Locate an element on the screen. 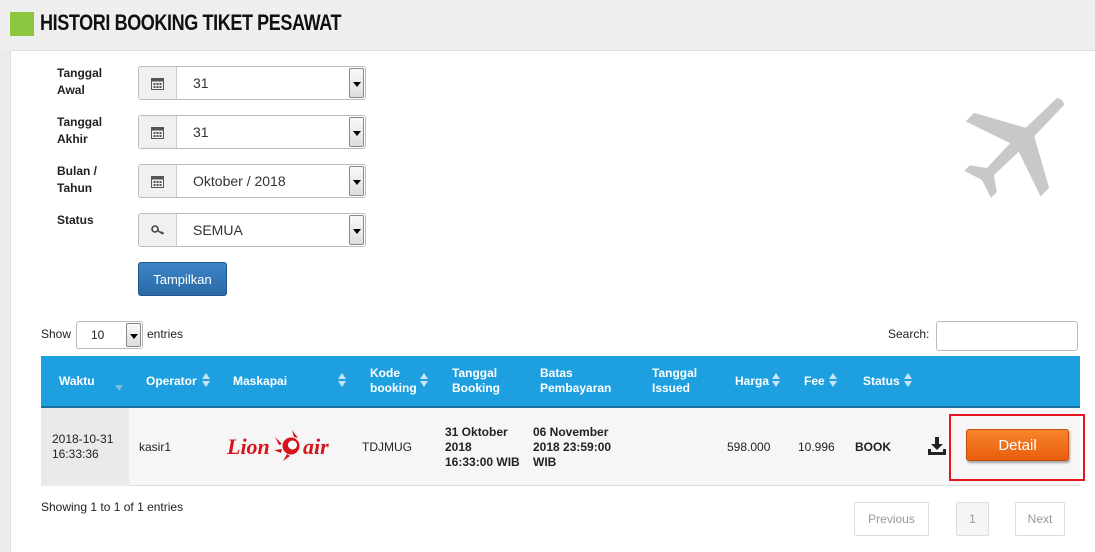 This screenshot has width=1095, height=552. tampilkan-button: Tampilkan is located at coordinates (182, 279).